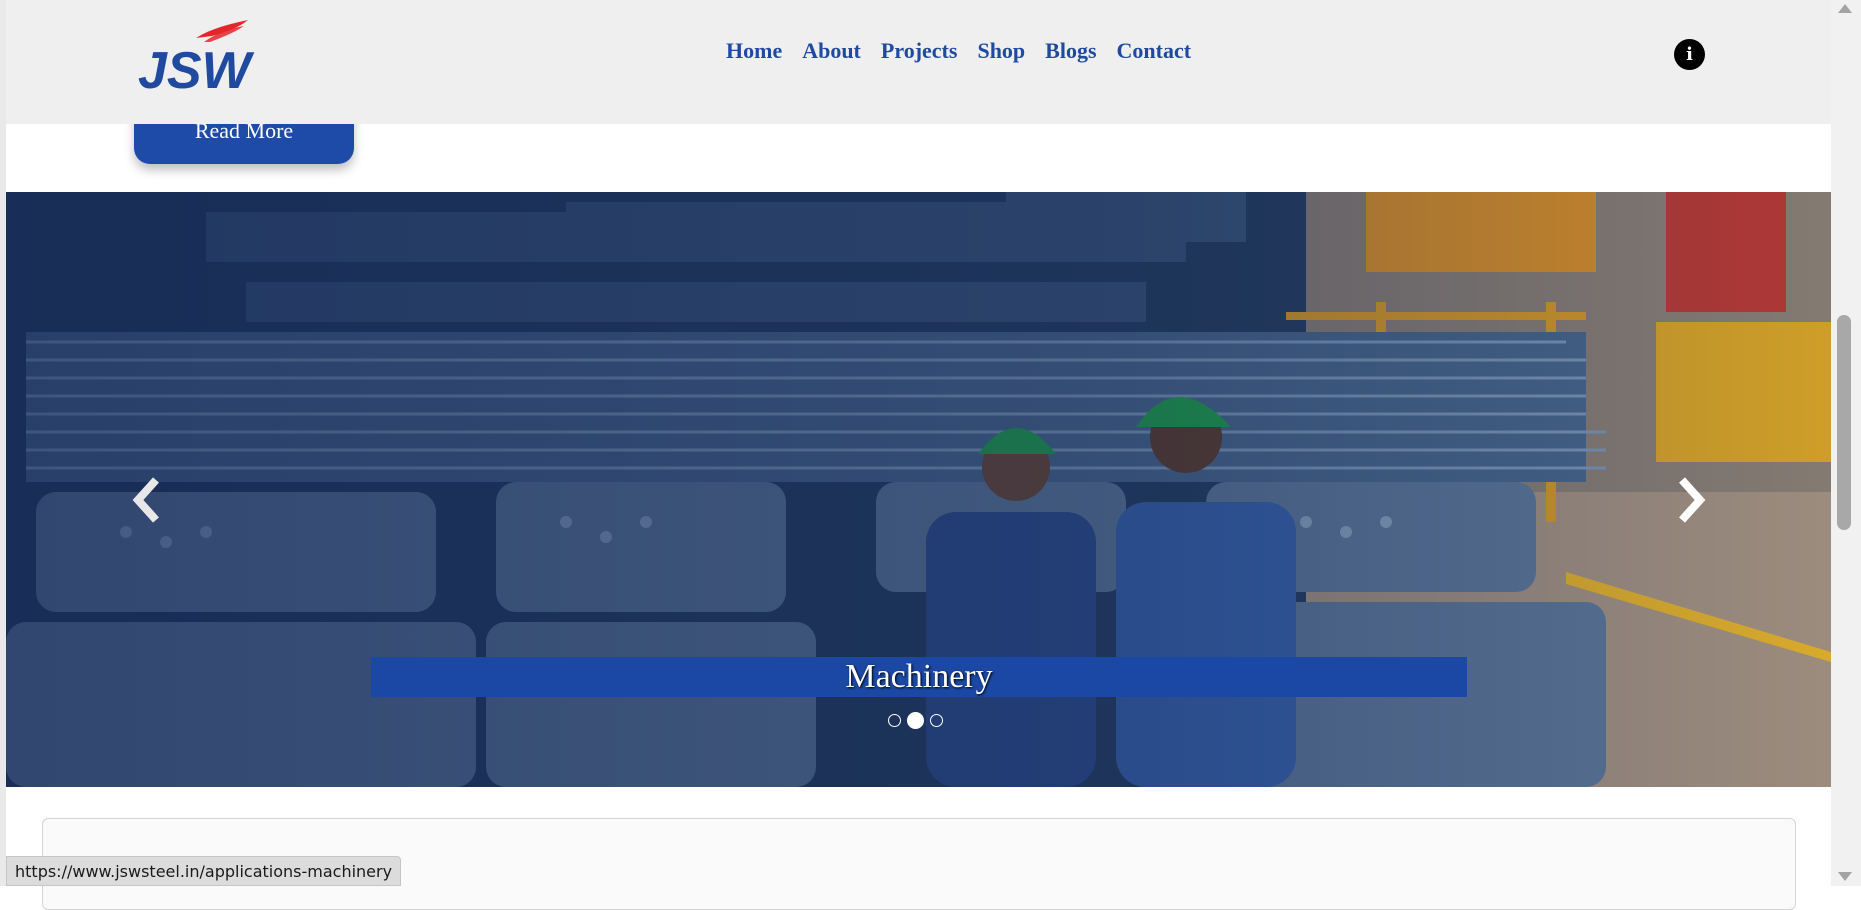 The width and height of the screenshot is (1861, 910). What do you see at coordinates (831, 51) in the screenshot?
I see `nav-about: About` at bounding box center [831, 51].